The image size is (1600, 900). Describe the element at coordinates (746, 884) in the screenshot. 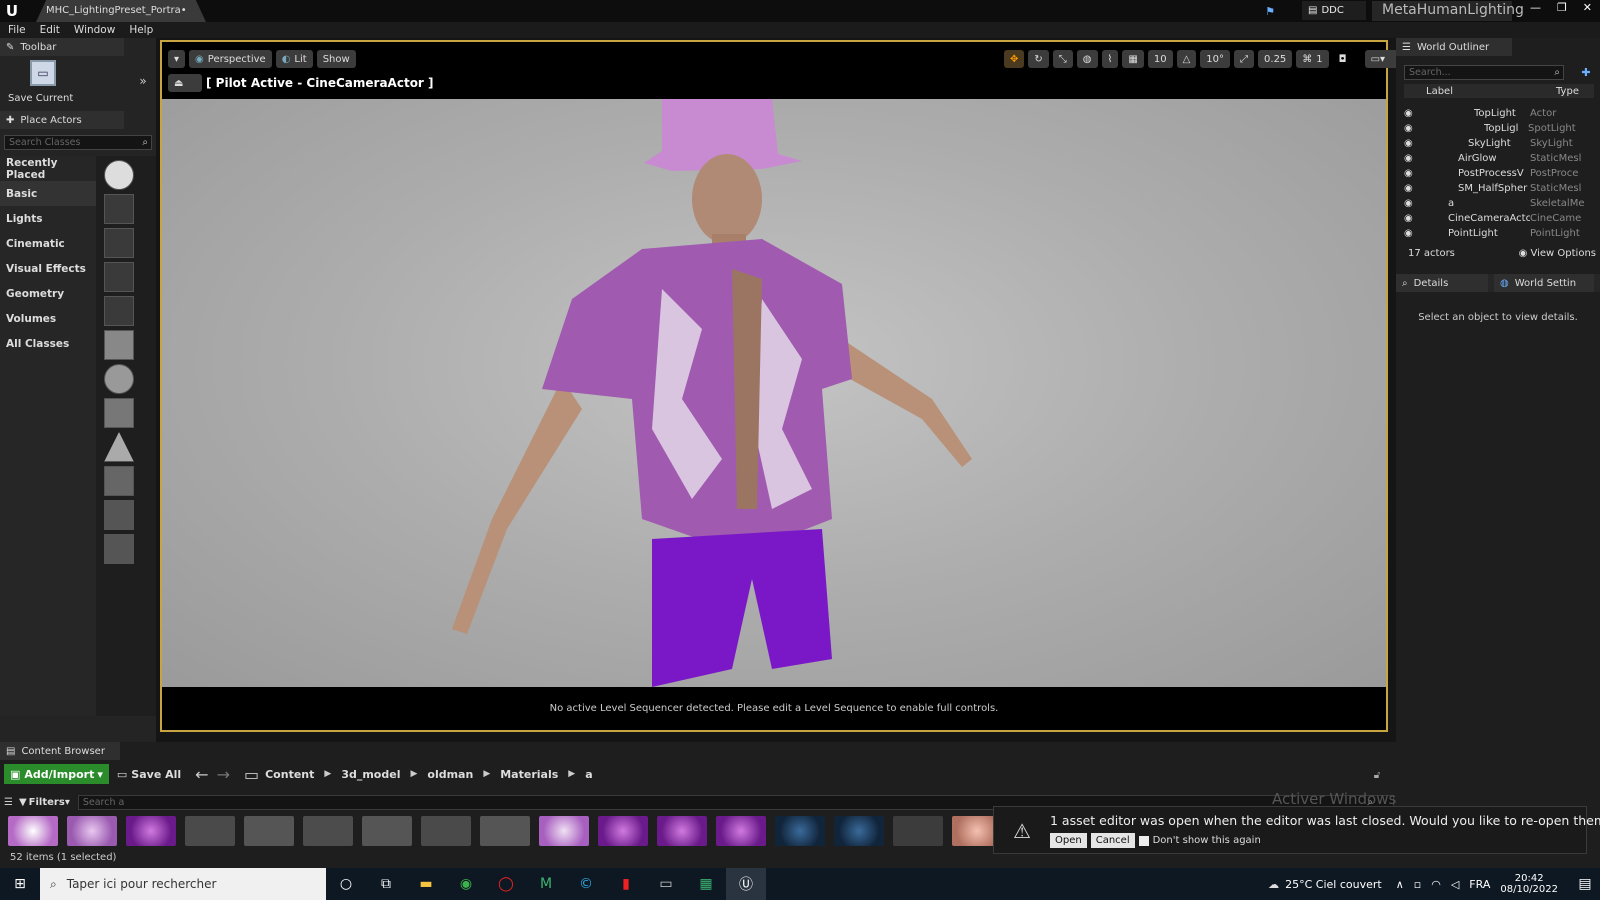

I see `unreal-taskbar-icon: Ⓤ` at that location.